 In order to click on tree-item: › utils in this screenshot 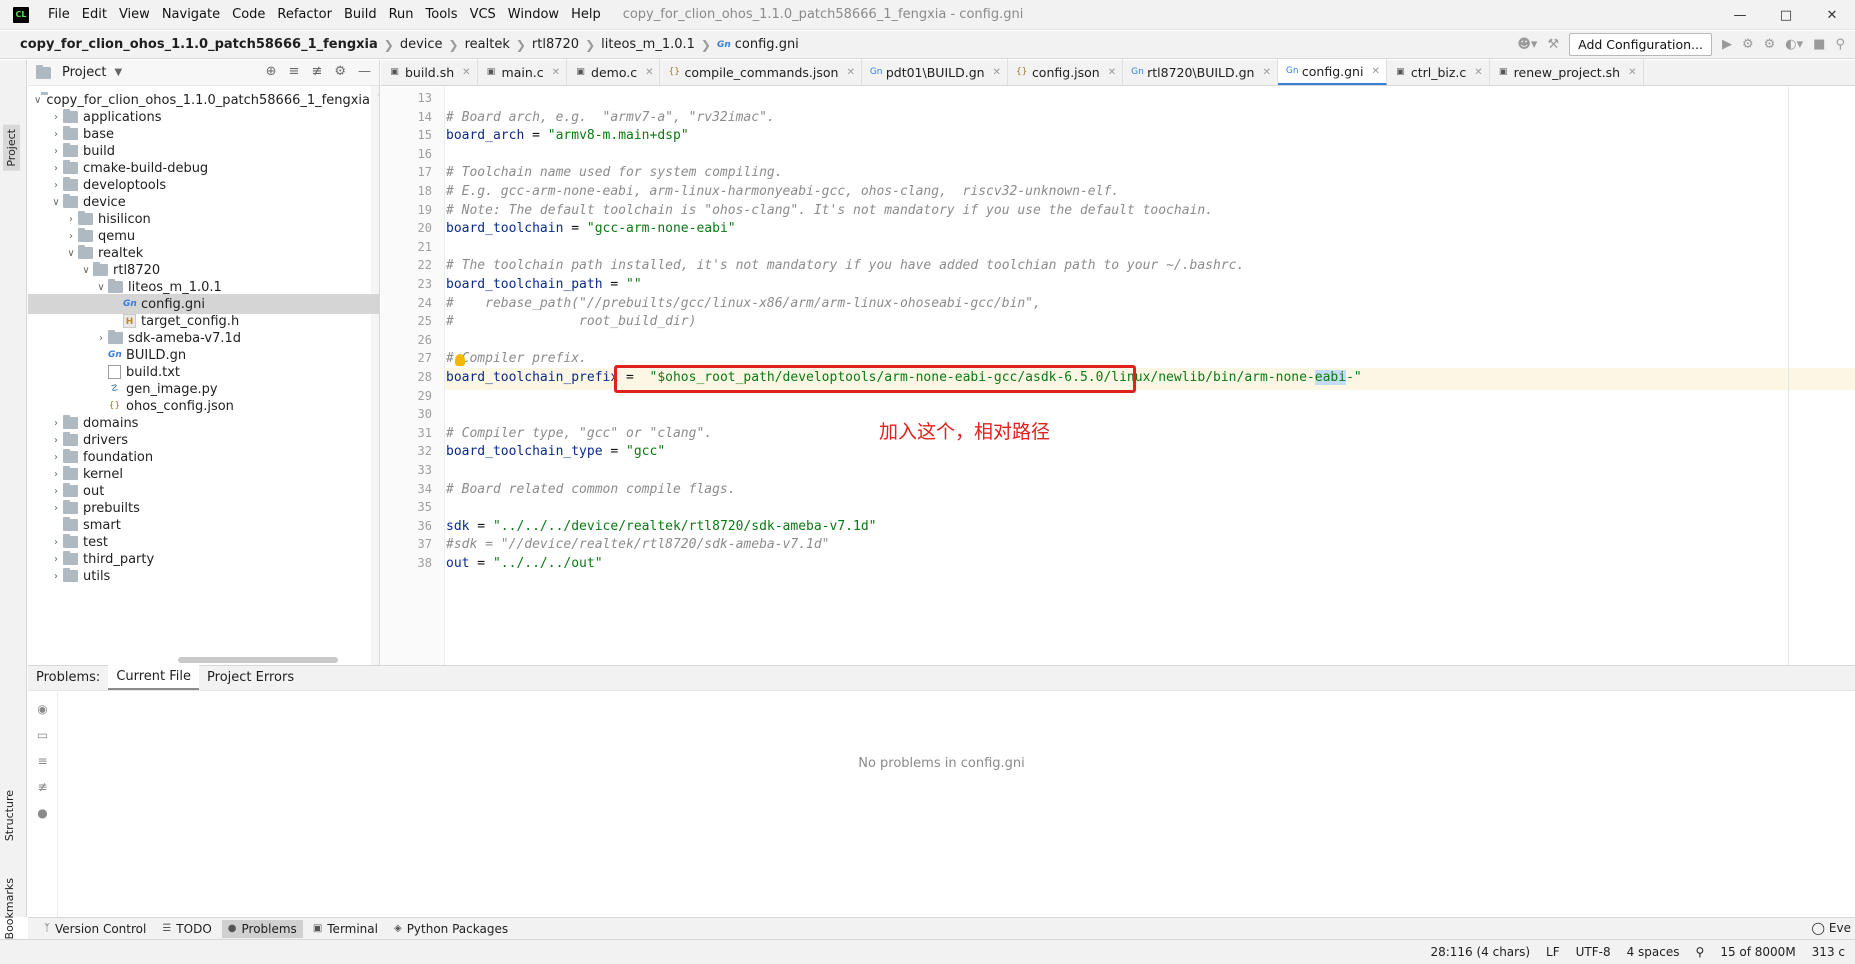, I will do `click(203, 576)`.